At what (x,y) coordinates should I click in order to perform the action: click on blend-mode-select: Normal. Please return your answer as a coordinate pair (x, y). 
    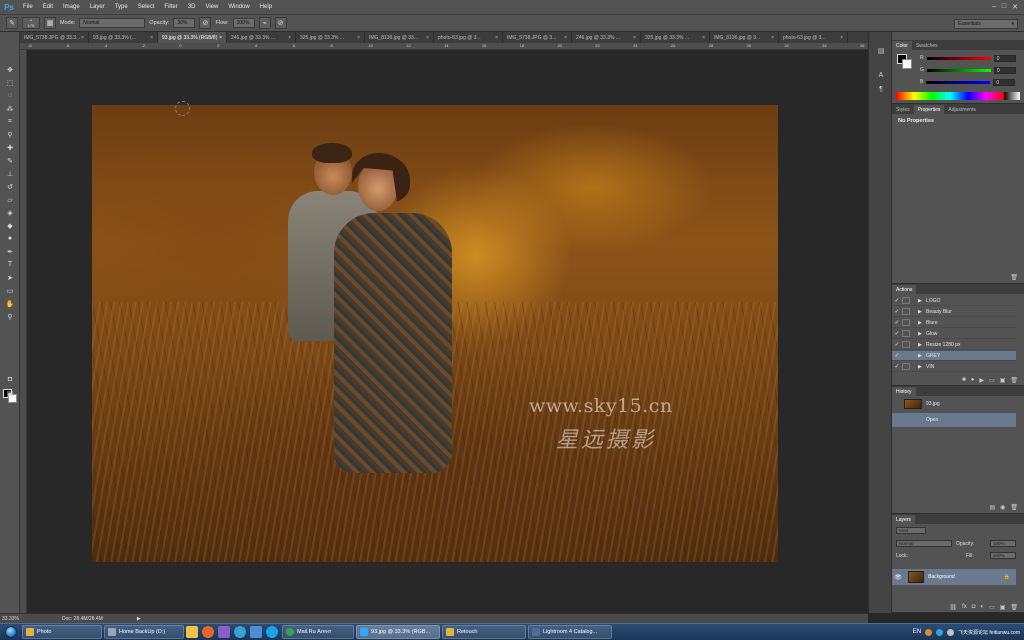
    Looking at the image, I should click on (924, 543).